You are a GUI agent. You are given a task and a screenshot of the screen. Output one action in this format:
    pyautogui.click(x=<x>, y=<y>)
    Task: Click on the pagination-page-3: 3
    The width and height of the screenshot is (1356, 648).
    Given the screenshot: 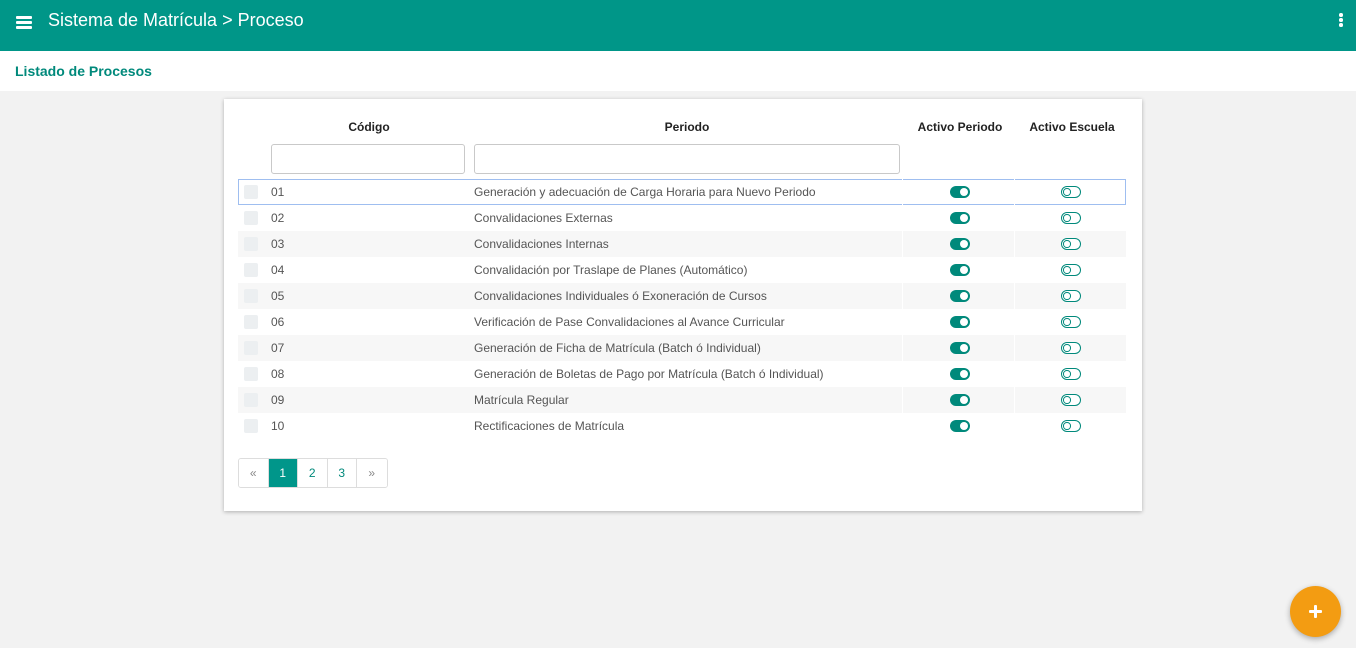 What is the action you would take?
    pyautogui.click(x=342, y=473)
    